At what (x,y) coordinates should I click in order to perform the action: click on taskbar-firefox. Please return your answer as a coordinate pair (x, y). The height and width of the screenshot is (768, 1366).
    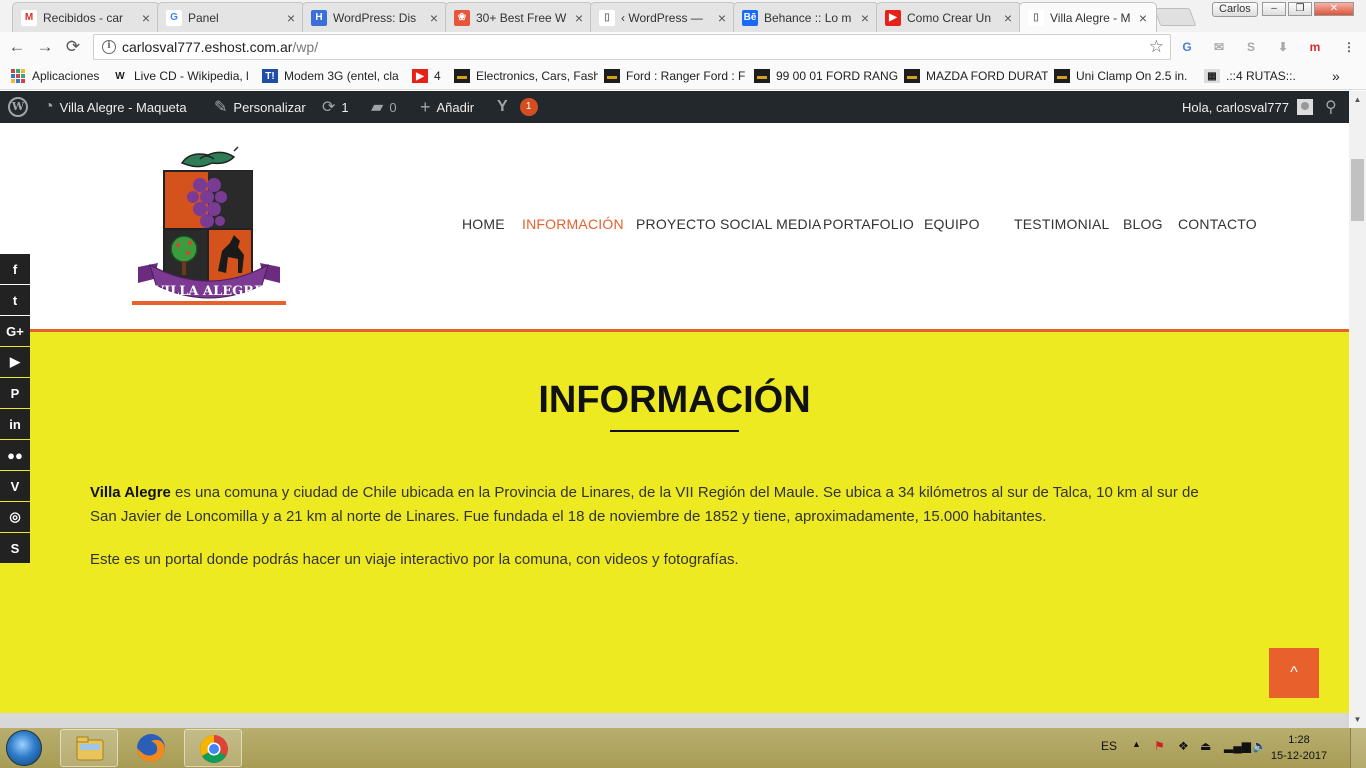
    Looking at the image, I should click on (151, 748).